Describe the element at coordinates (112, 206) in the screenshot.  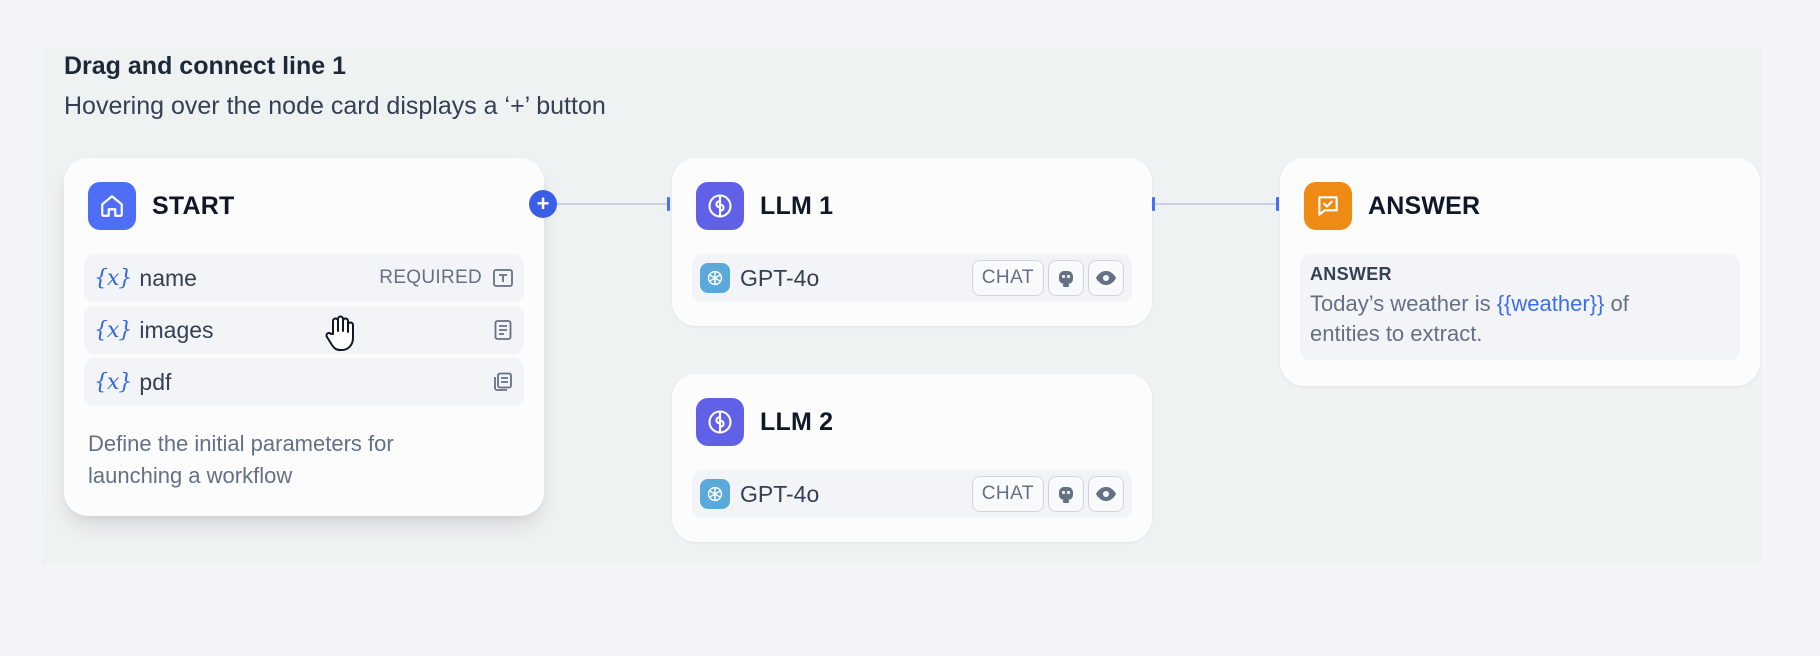
I see `home-icon` at that location.